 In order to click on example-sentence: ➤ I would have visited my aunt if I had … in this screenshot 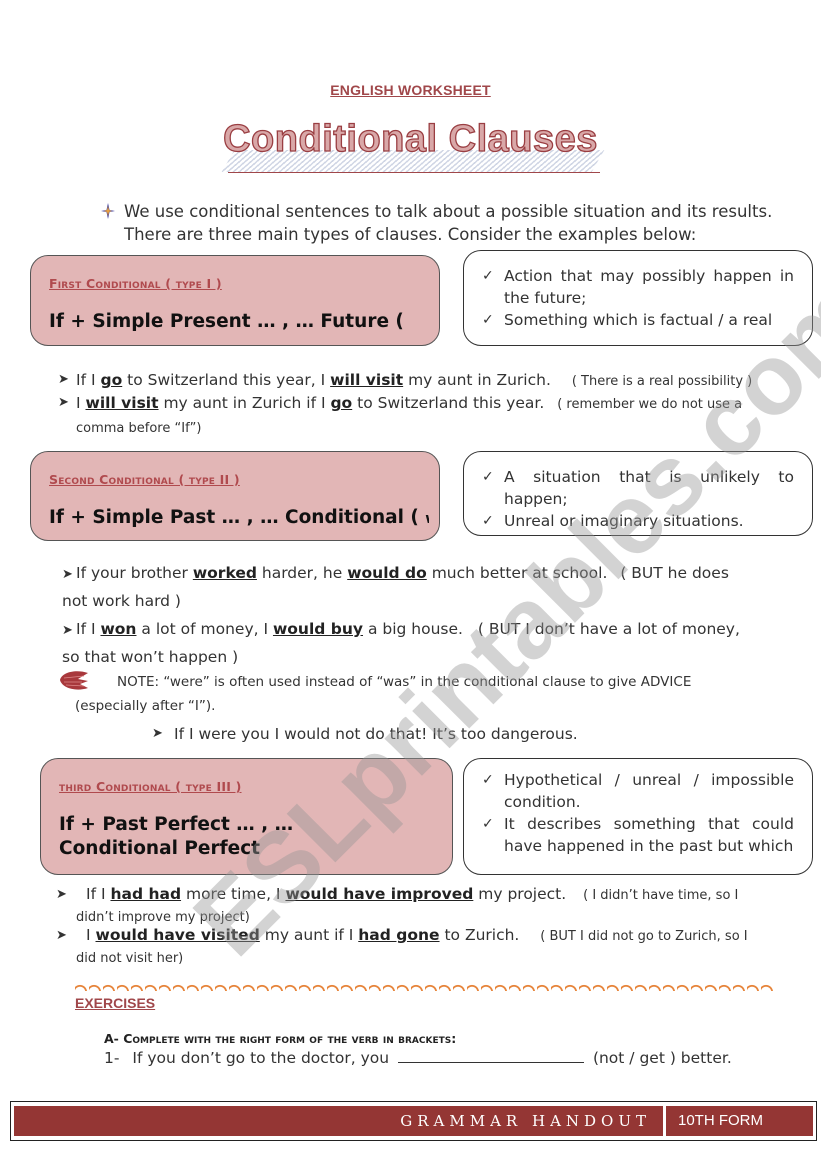, I will do `click(402, 946)`.